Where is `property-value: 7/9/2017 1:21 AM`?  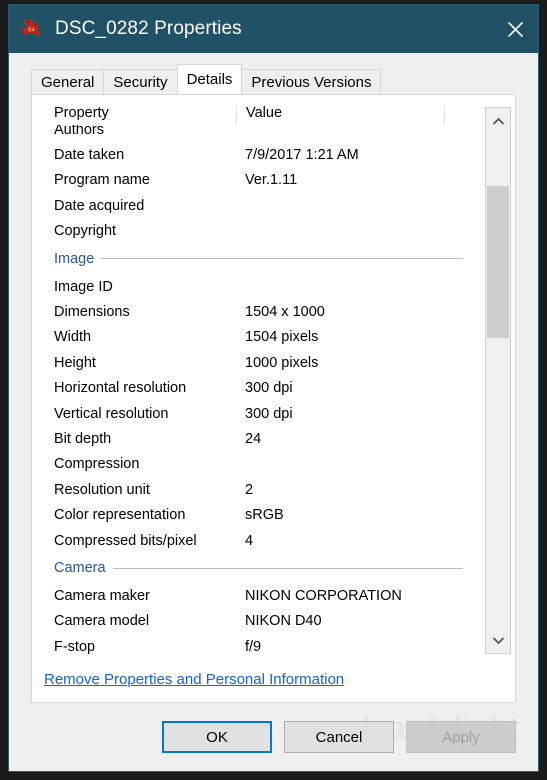
property-value: 7/9/2017 1:21 AM is located at coordinates (356, 155).